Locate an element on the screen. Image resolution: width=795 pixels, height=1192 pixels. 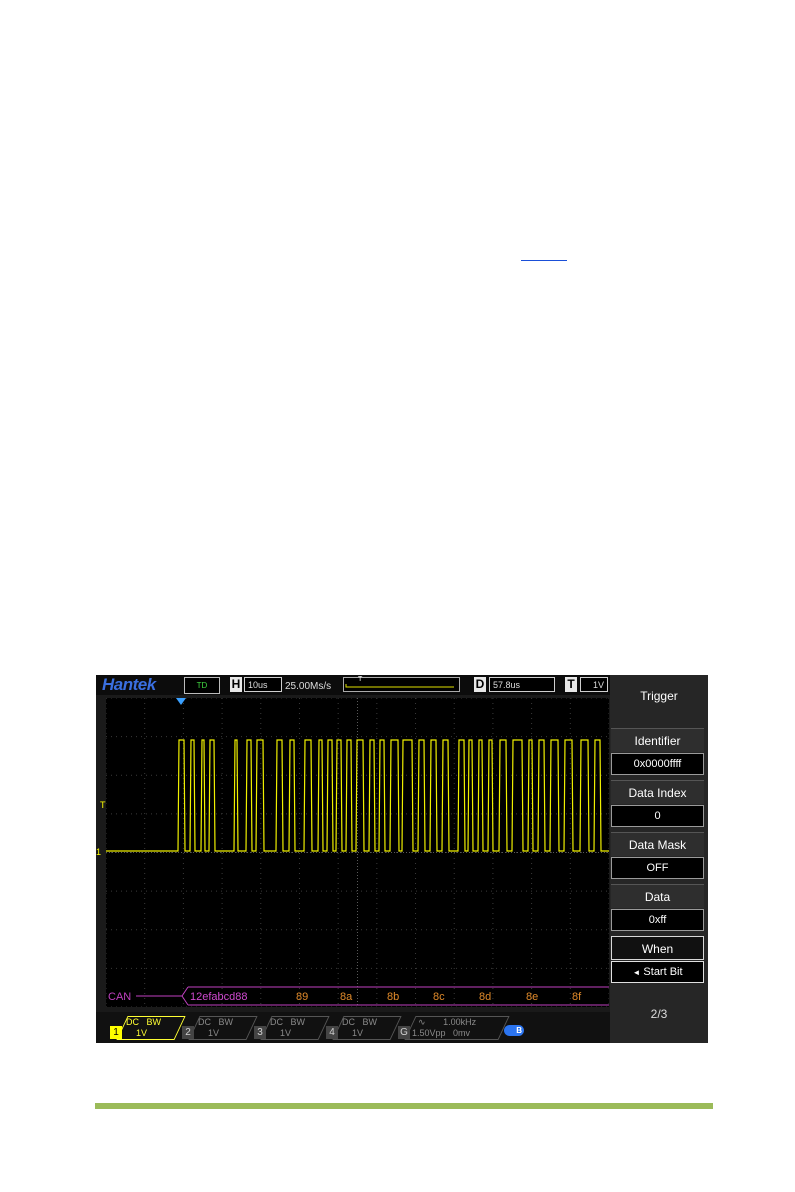
menu-item-data-index: Data Index 0 is located at coordinates (657, 805).